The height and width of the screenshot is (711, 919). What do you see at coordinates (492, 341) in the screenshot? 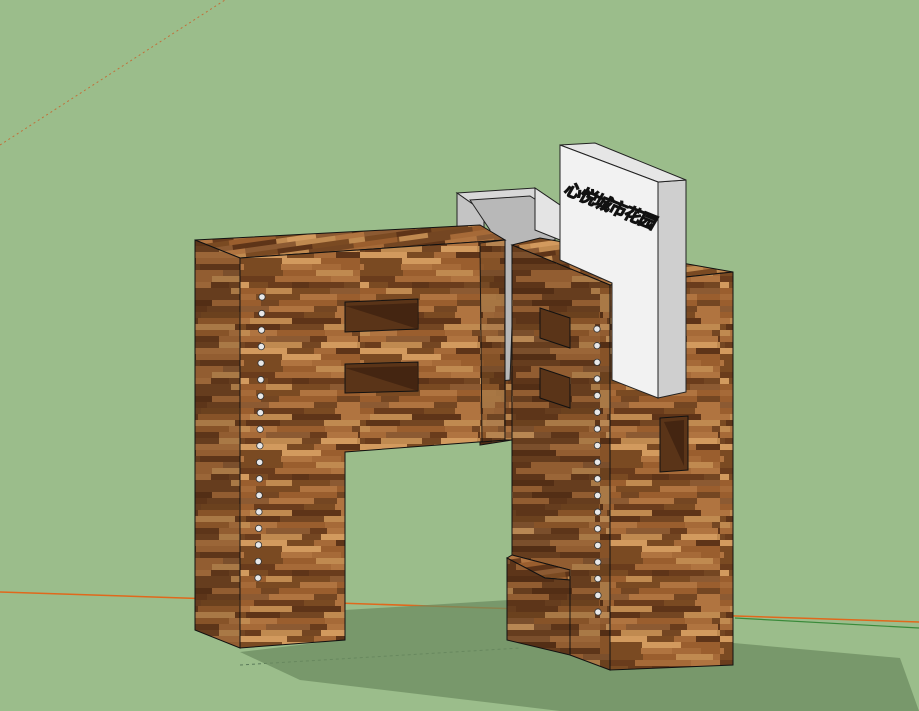
I see `left-block-front-right-strip` at bounding box center [492, 341].